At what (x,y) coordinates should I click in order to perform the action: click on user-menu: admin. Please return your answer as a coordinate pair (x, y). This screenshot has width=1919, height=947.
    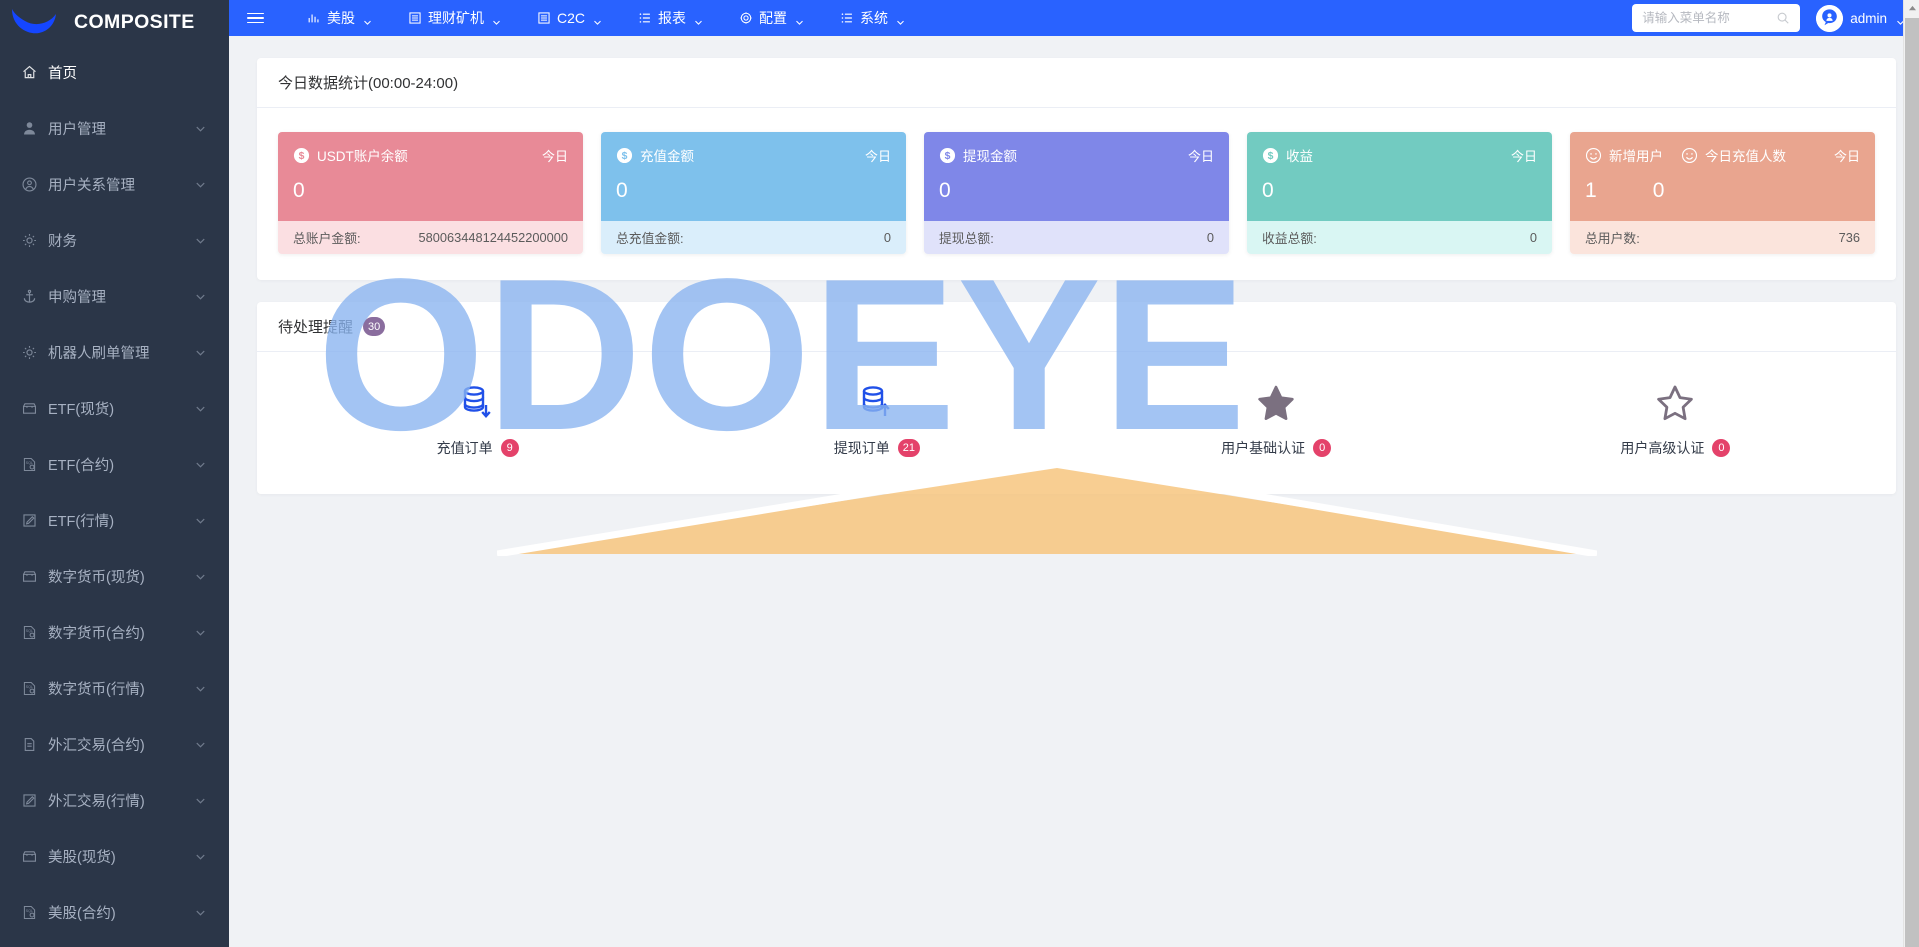
    Looking at the image, I should click on (1860, 18).